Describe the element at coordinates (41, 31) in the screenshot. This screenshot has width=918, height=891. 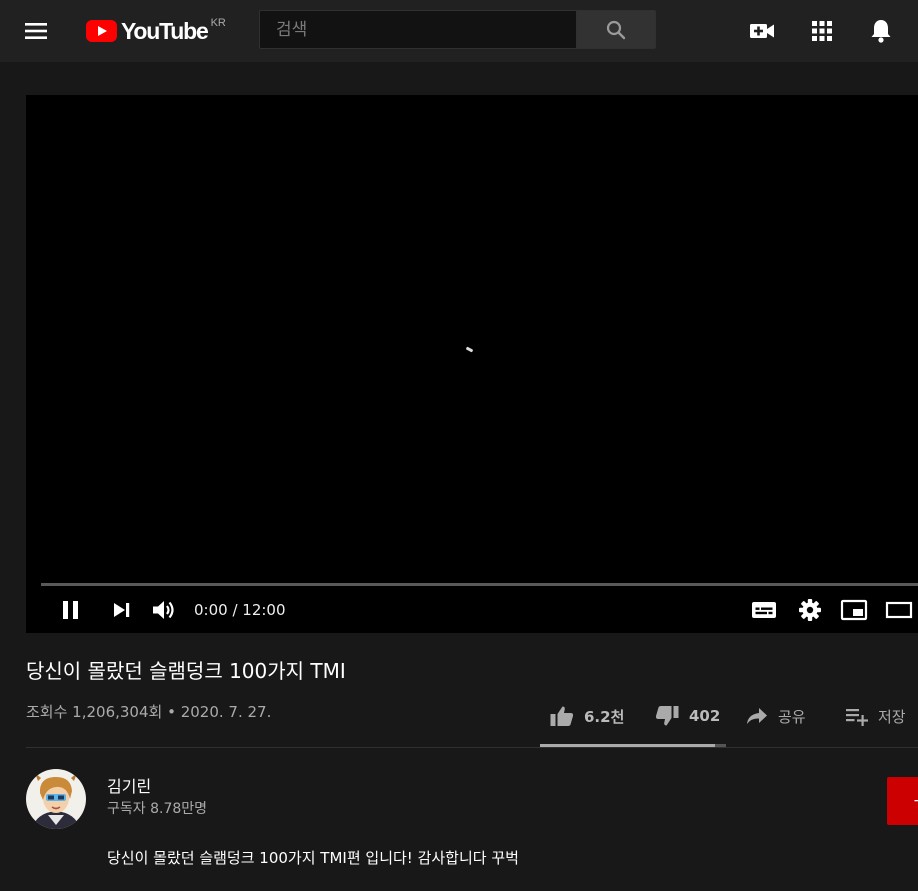
I see `menu-icon` at that location.